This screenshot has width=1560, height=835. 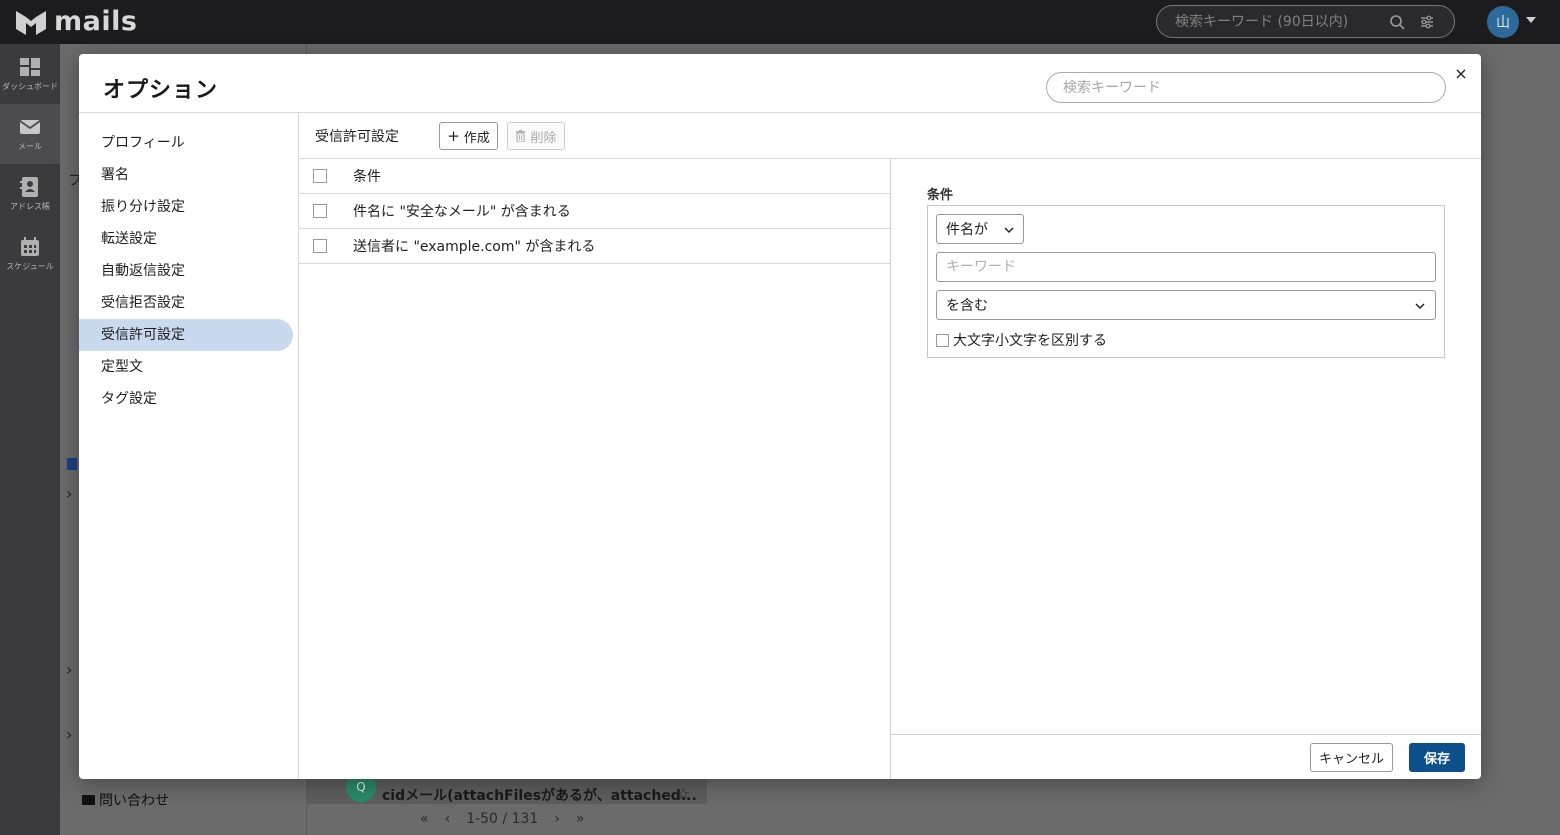 What do you see at coordinates (424, 819) in the screenshot?
I see `first-page-icon: «` at bounding box center [424, 819].